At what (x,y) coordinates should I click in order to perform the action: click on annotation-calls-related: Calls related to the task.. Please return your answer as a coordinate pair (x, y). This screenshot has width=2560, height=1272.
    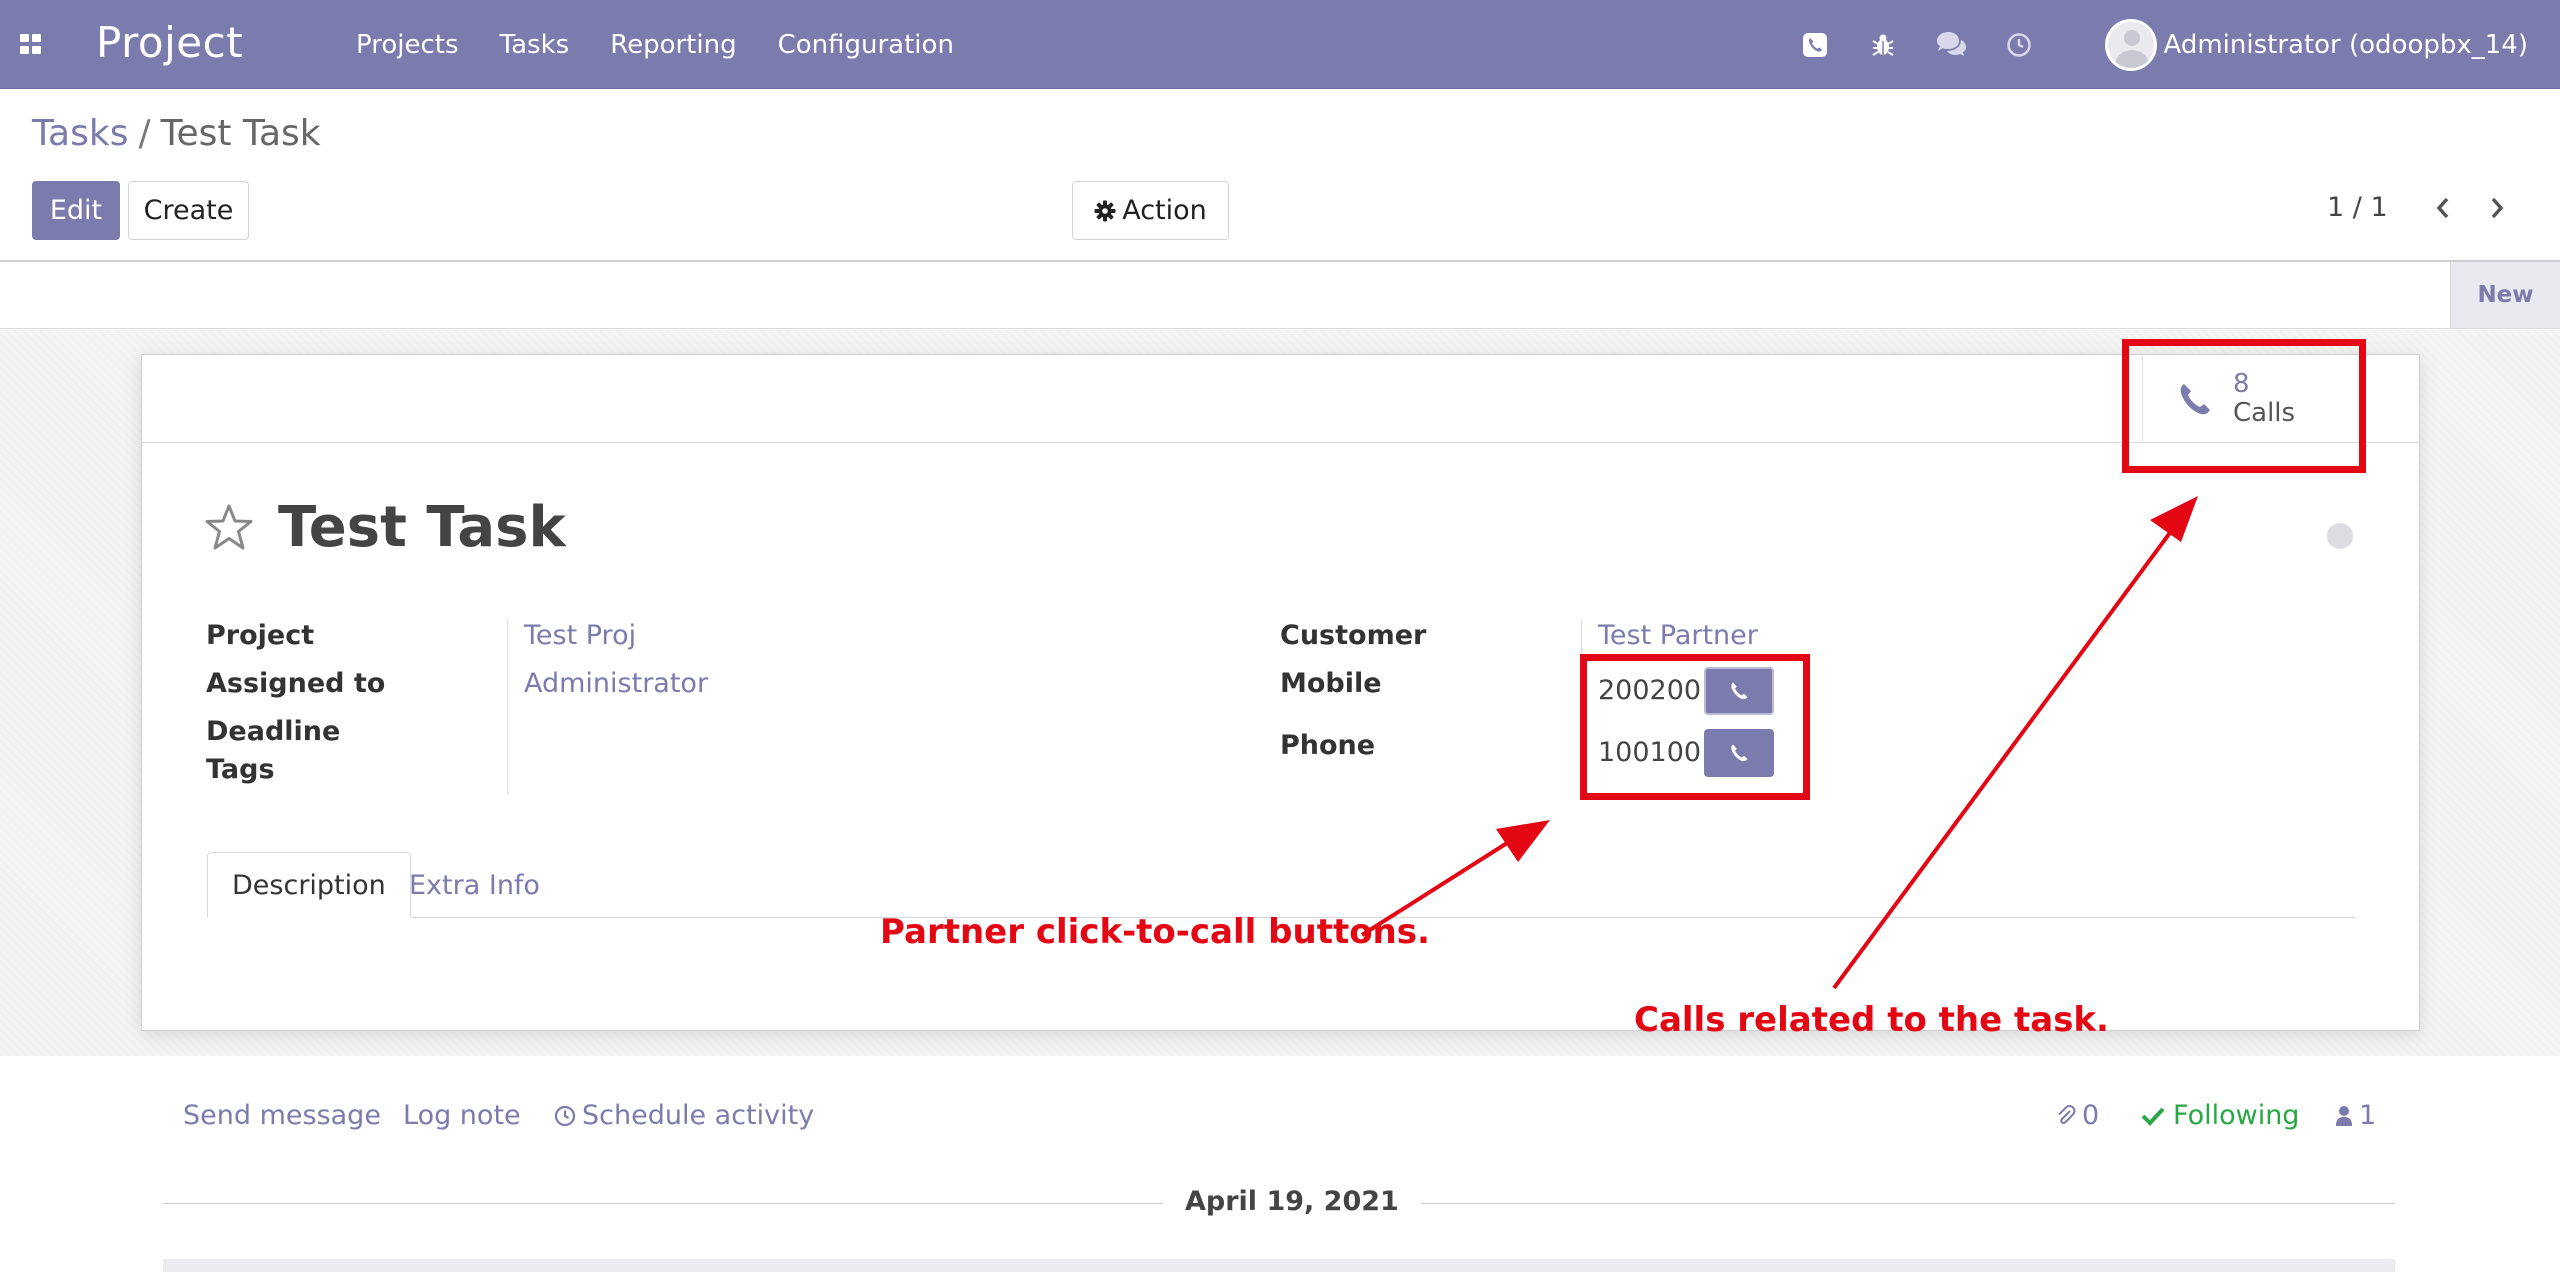
    Looking at the image, I should click on (1871, 1020).